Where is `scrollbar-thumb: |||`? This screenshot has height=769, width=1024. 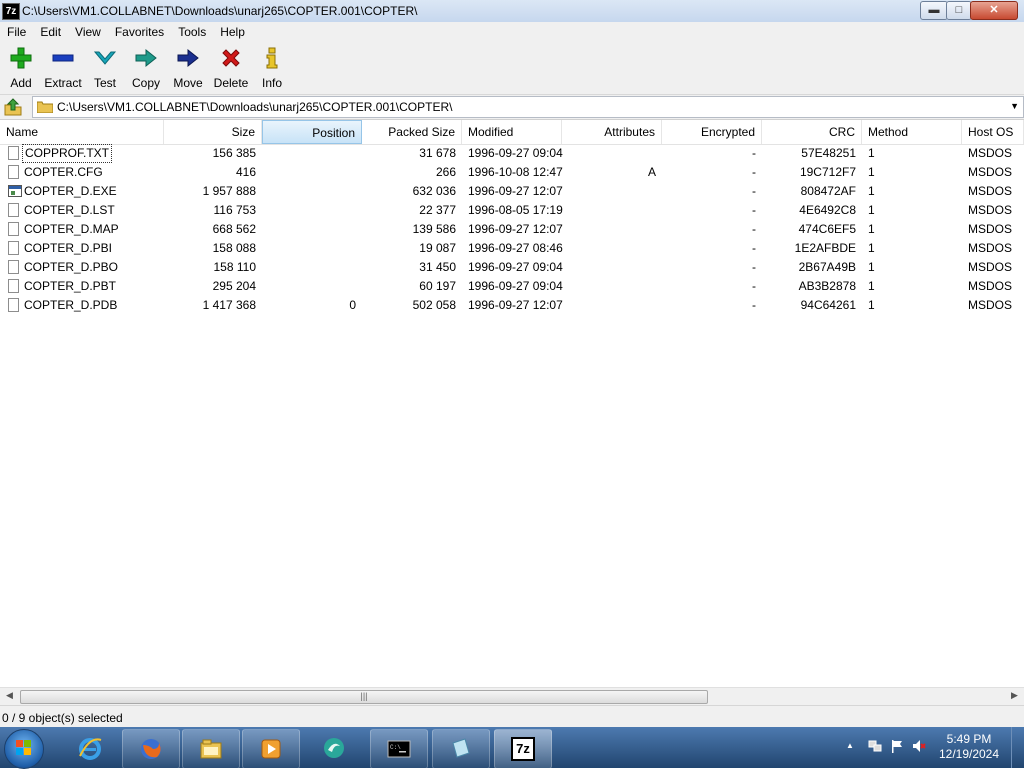 scrollbar-thumb: ||| is located at coordinates (364, 697).